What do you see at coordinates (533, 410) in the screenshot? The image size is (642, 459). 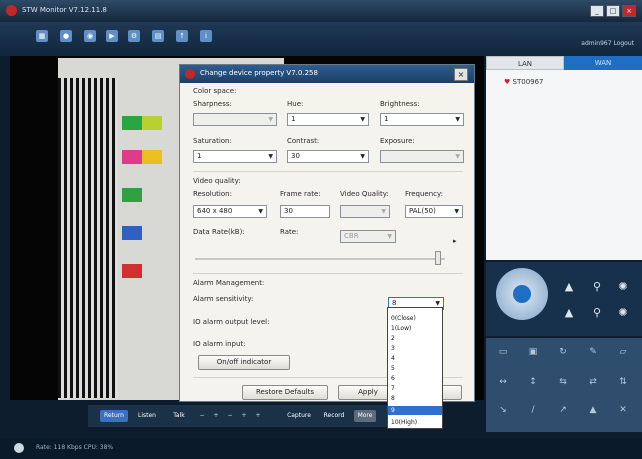 I see `slash-icon: /` at bounding box center [533, 410].